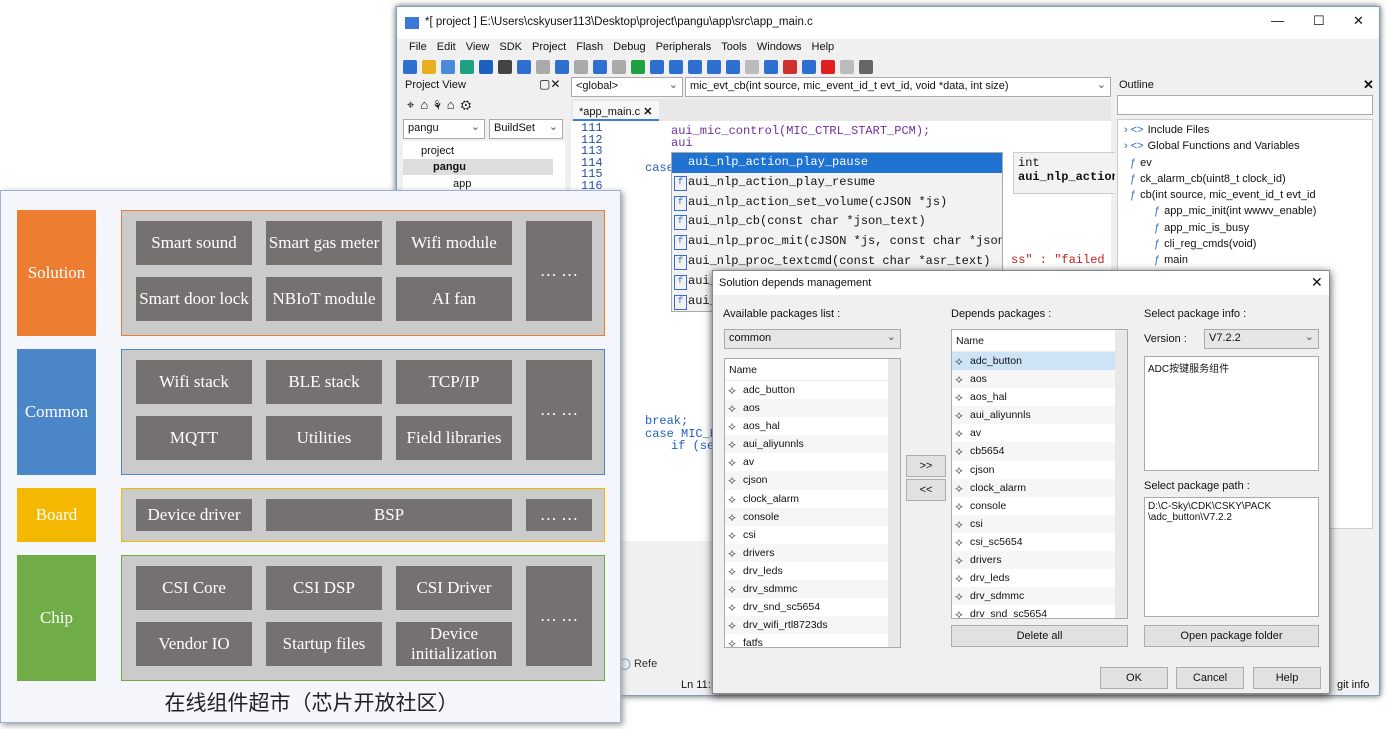  I want to click on help-button: Help, so click(1287, 678).